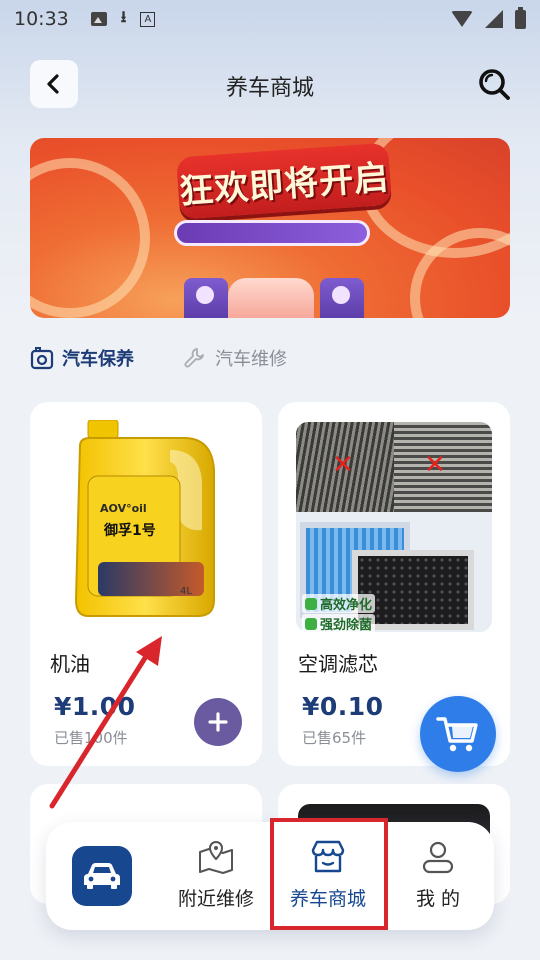 The width and height of the screenshot is (540, 960). Describe the element at coordinates (339, 623) in the screenshot. I see `filter-feature-tag: 强劲除菌` at that location.